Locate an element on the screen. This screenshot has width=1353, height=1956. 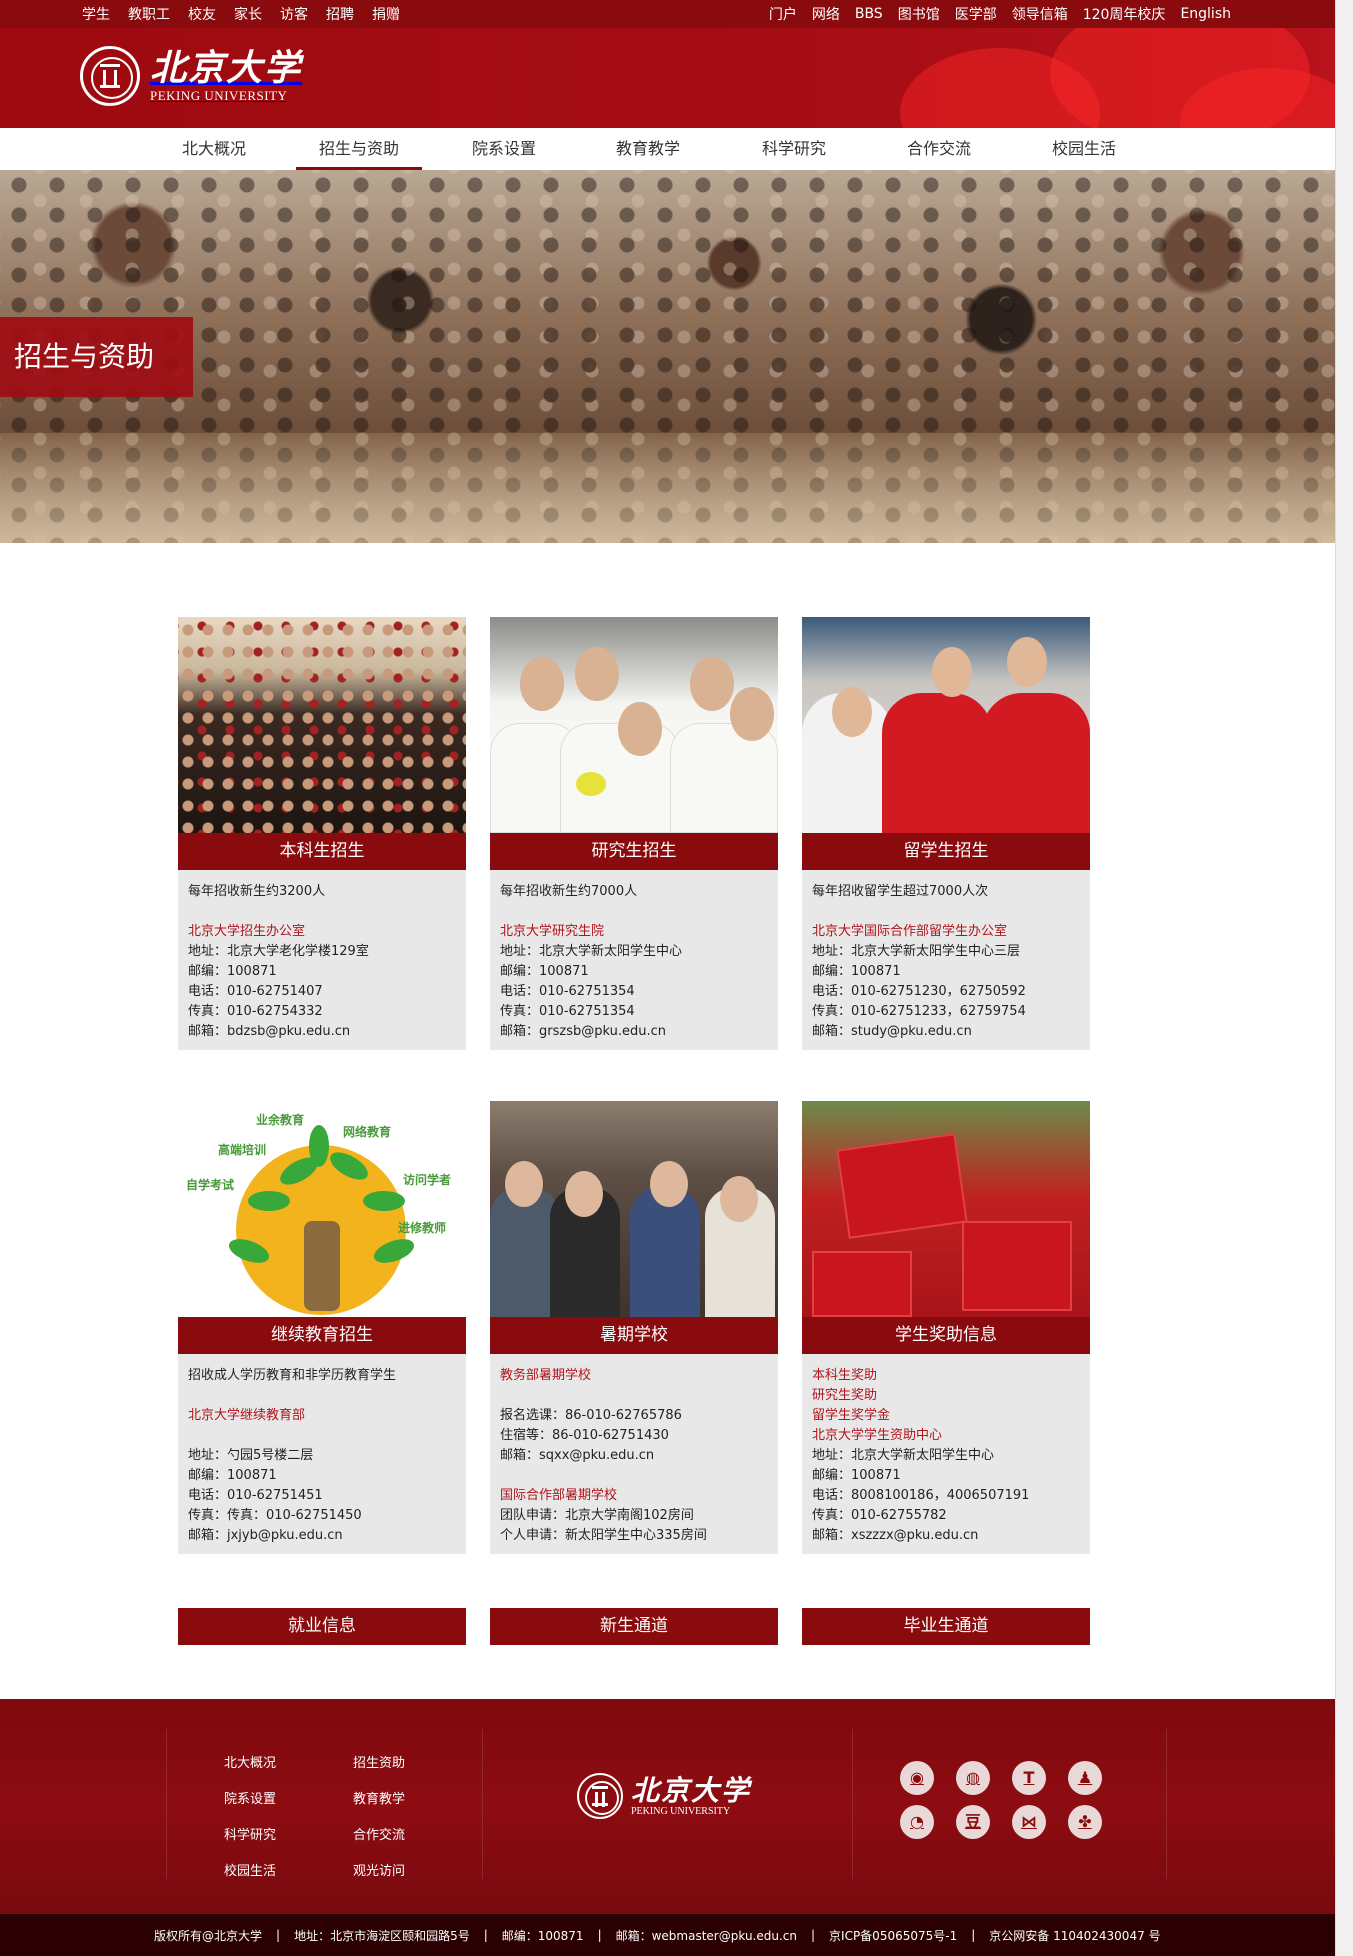
footer-logo-english-name: PEKING UNIVERSITY is located at coordinates (681, 1811).